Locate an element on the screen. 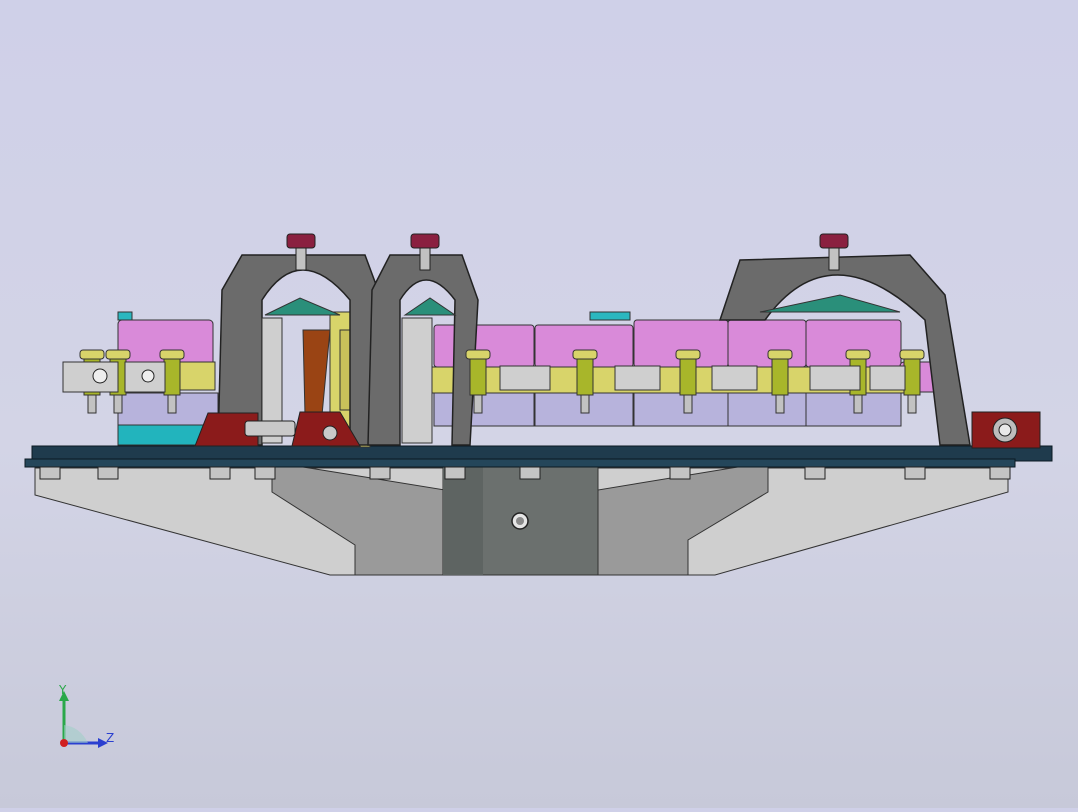  z-axis-label: Z is located at coordinates (110, 738).